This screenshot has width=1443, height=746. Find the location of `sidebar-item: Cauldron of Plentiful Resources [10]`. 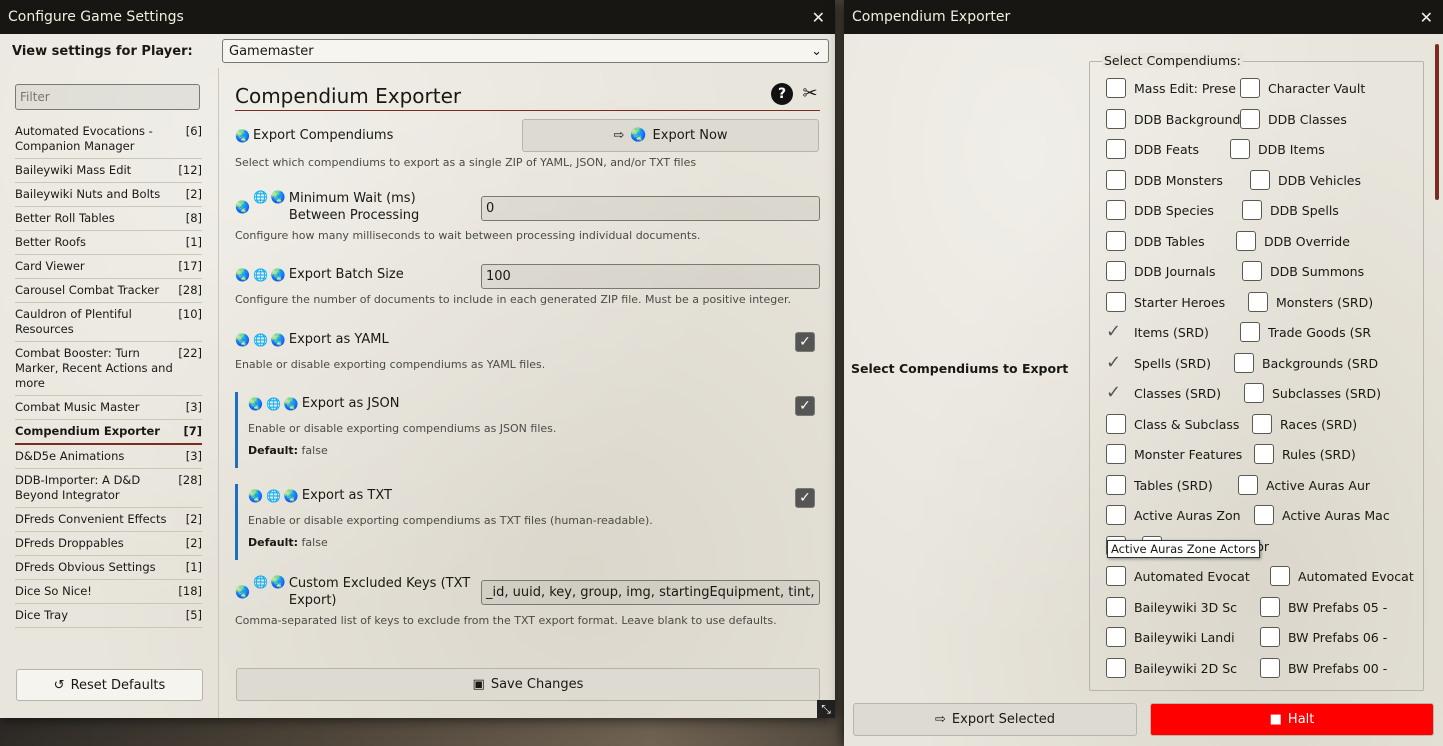

sidebar-item: Cauldron of Plentiful Resources [10] is located at coordinates (108, 322).